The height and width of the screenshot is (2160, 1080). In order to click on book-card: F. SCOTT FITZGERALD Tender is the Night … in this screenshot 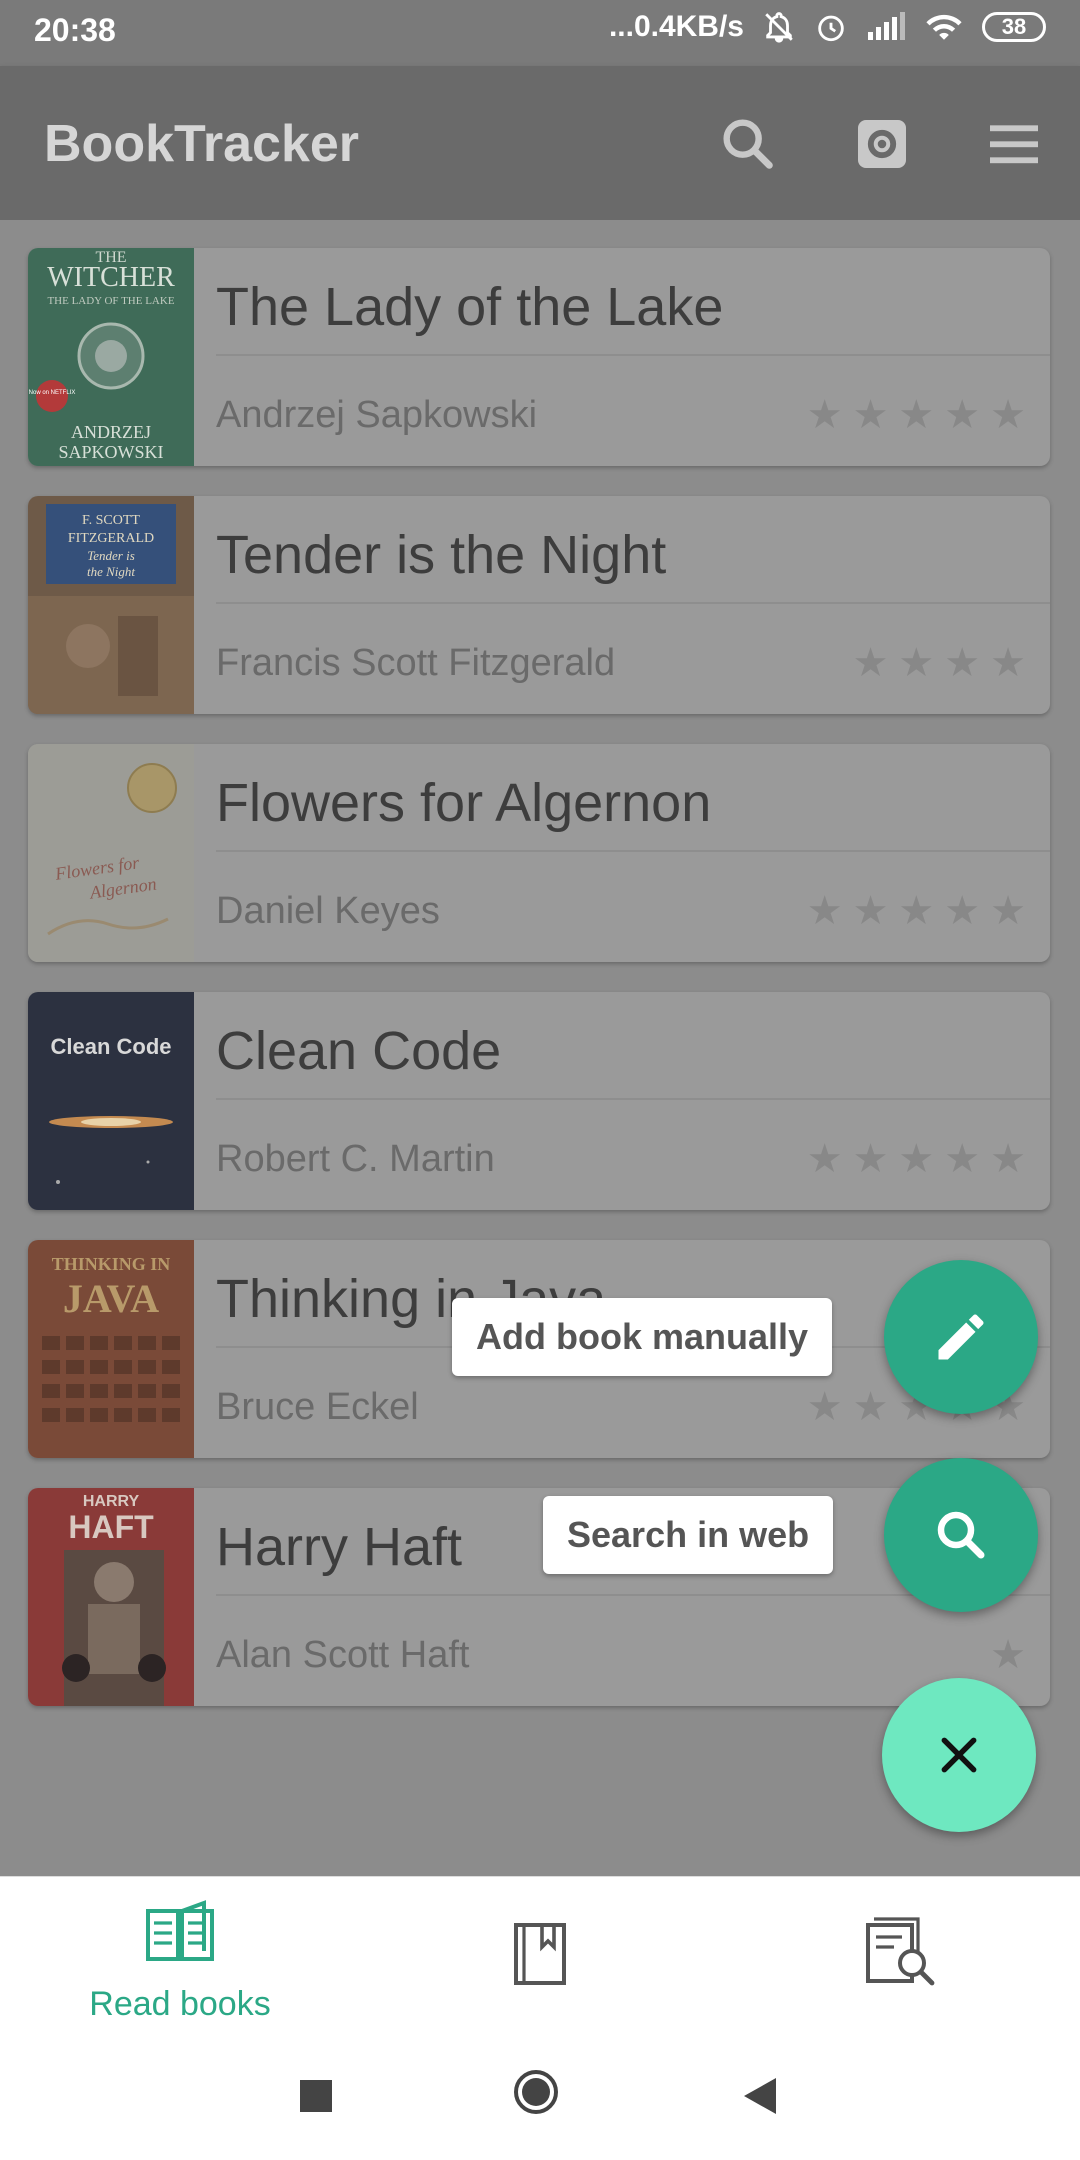, I will do `click(539, 605)`.